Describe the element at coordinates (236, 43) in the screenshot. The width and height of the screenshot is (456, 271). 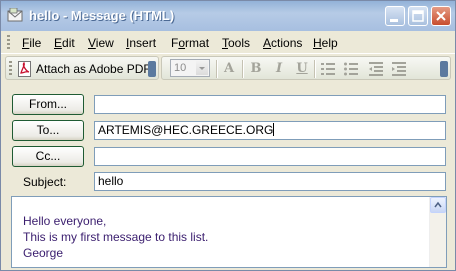
I see `menu-tools: Tools` at that location.